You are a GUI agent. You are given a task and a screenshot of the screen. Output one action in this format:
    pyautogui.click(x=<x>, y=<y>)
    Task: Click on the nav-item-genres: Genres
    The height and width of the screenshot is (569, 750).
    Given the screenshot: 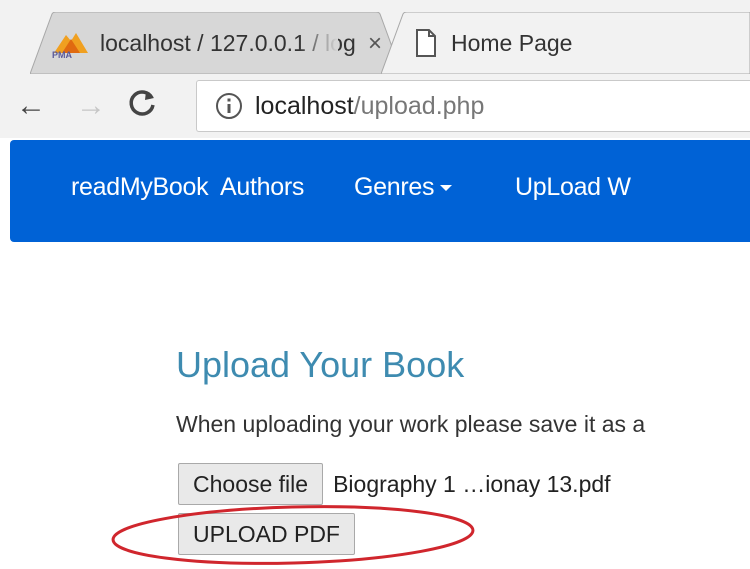 What is the action you would take?
    pyautogui.click(x=403, y=187)
    